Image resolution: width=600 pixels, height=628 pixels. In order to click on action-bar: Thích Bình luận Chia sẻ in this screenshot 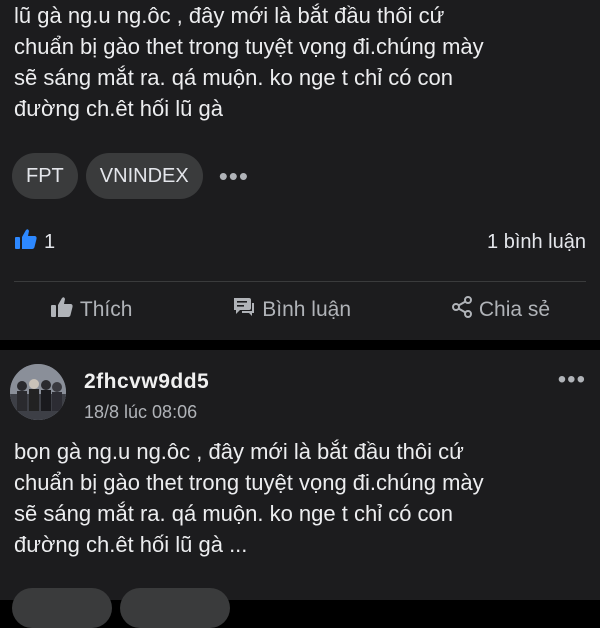, I will do `click(300, 310)`.